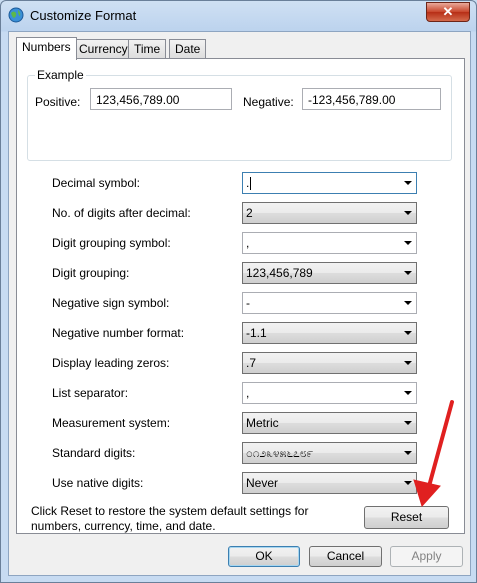 The height and width of the screenshot is (583, 477). What do you see at coordinates (426, 556) in the screenshot?
I see `apply-button: Apply` at bounding box center [426, 556].